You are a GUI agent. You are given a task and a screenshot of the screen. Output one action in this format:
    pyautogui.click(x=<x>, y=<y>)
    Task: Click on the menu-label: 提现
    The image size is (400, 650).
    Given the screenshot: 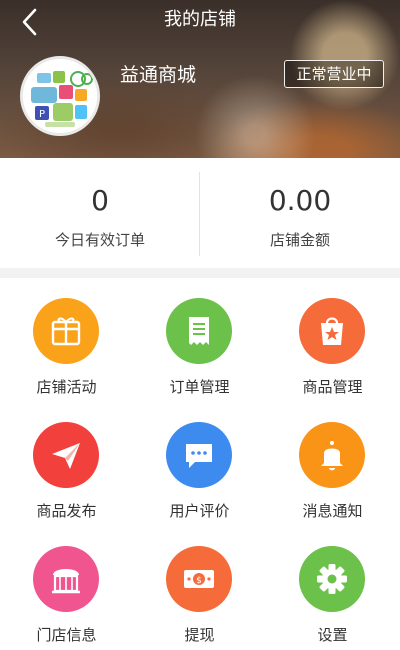 What is the action you would take?
    pyautogui.click(x=199, y=635)
    